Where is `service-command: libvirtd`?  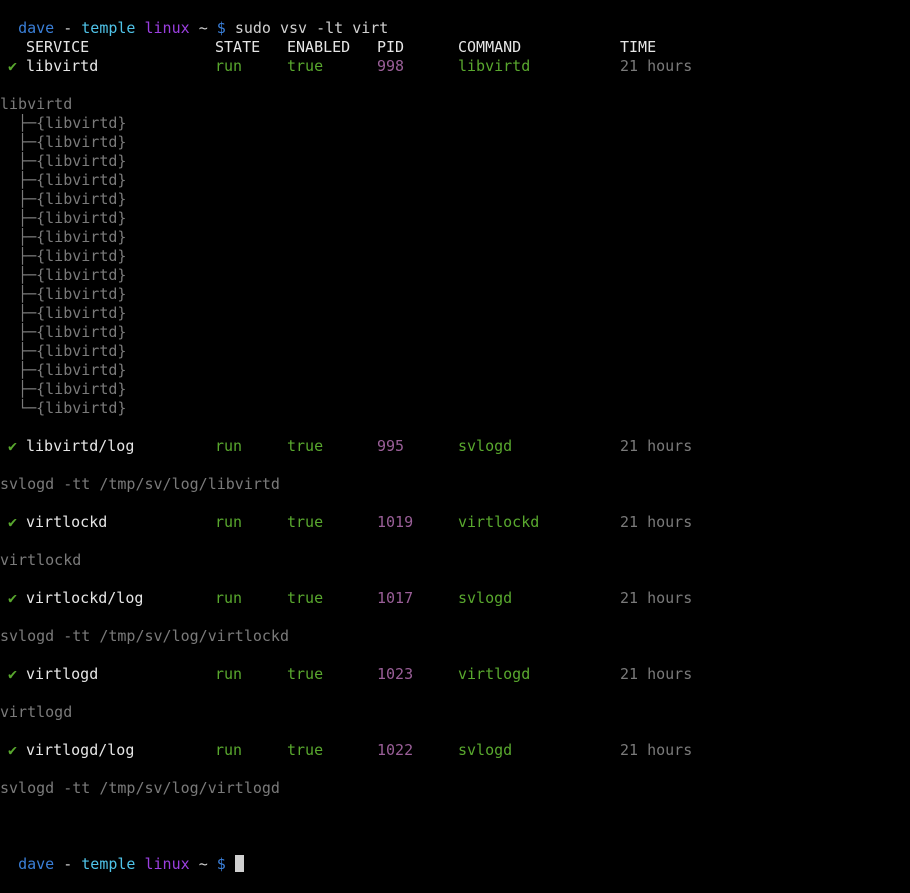
service-command: libvirtd is located at coordinates (494, 66).